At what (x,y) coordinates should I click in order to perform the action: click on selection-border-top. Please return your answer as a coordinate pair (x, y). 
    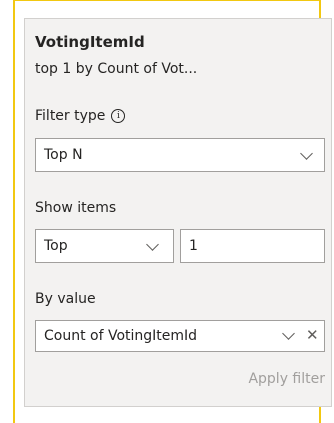
    Looking at the image, I should click on (167, 0).